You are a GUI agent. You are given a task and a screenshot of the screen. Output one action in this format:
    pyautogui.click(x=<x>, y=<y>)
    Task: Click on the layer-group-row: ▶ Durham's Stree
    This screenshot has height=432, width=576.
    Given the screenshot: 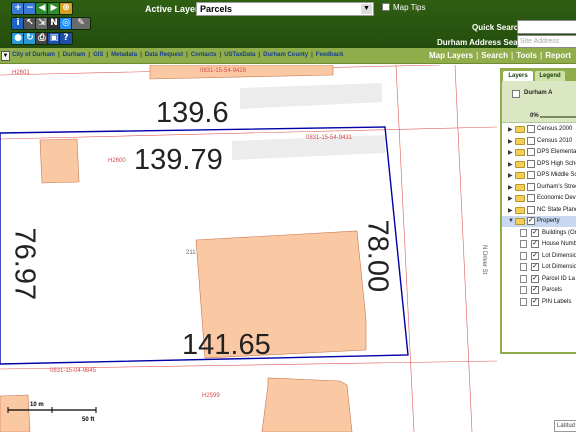 What is the action you would take?
    pyautogui.click(x=539, y=187)
    